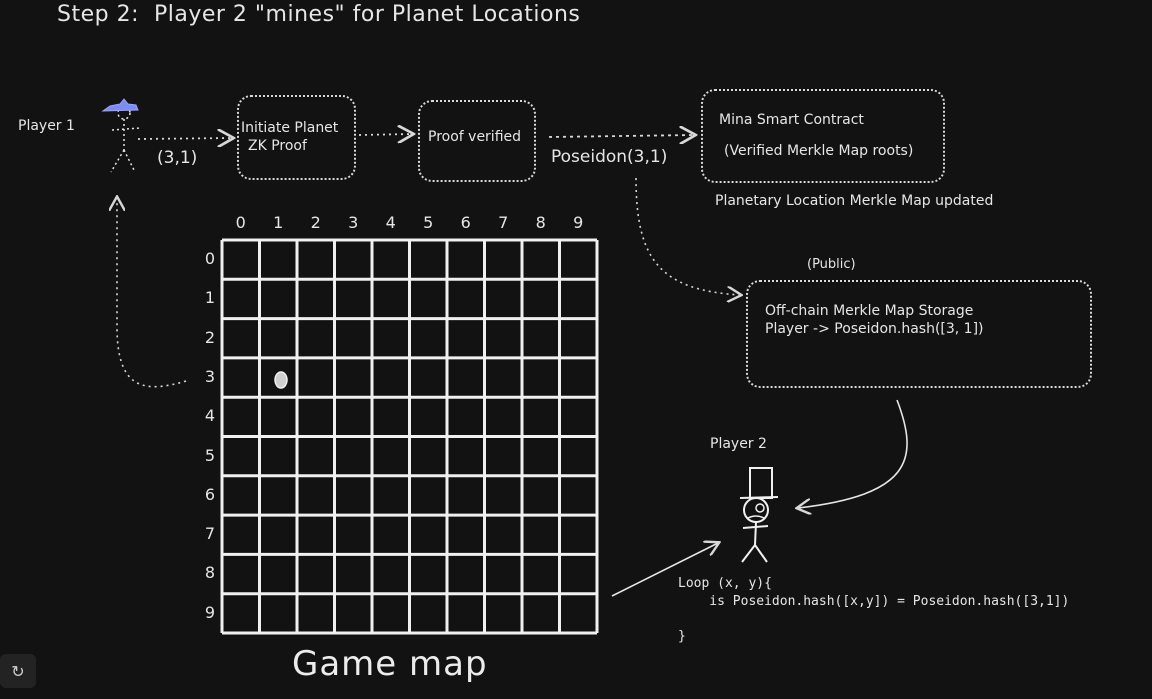 This screenshot has width=1152, height=699. Describe the element at coordinates (759, 515) in the screenshot. I see `player2-figure` at that location.